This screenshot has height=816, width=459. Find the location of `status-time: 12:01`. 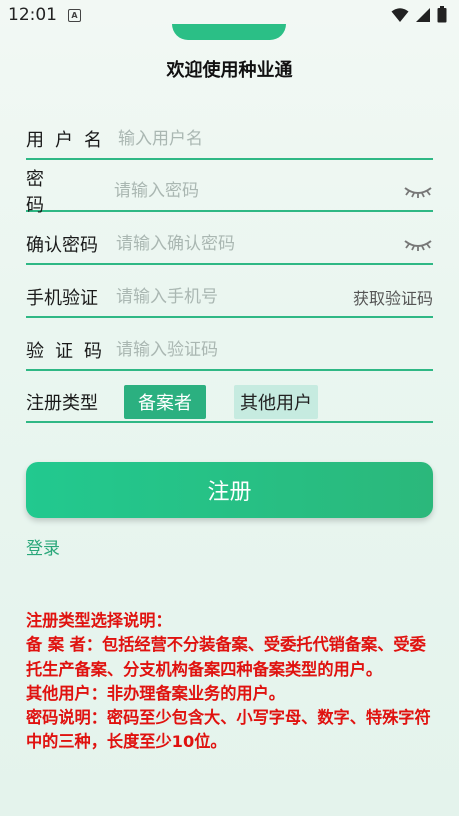

status-time: 12:01 is located at coordinates (32, 15).